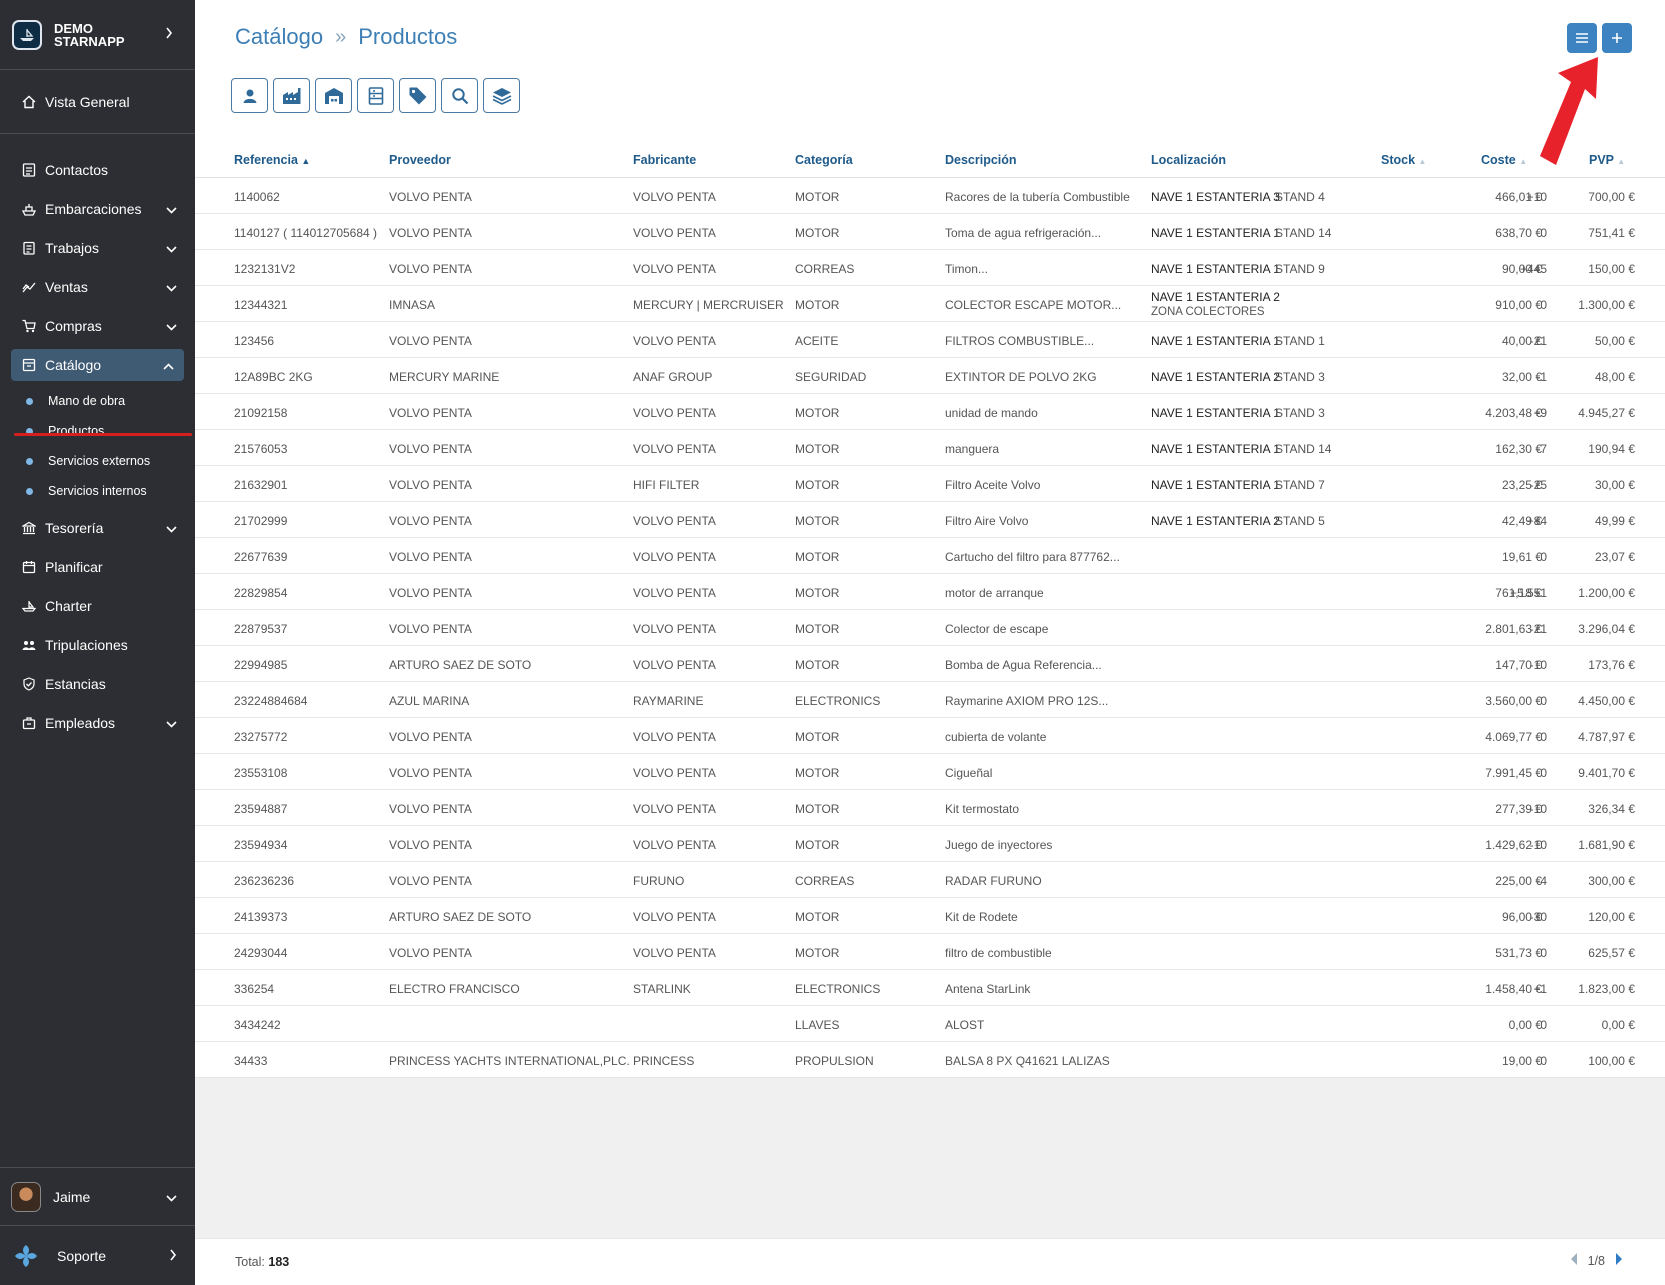 This screenshot has height=1285, width=1665. What do you see at coordinates (272, 160) in the screenshot?
I see `col-referencia: Referencia ▲` at bounding box center [272, 160].